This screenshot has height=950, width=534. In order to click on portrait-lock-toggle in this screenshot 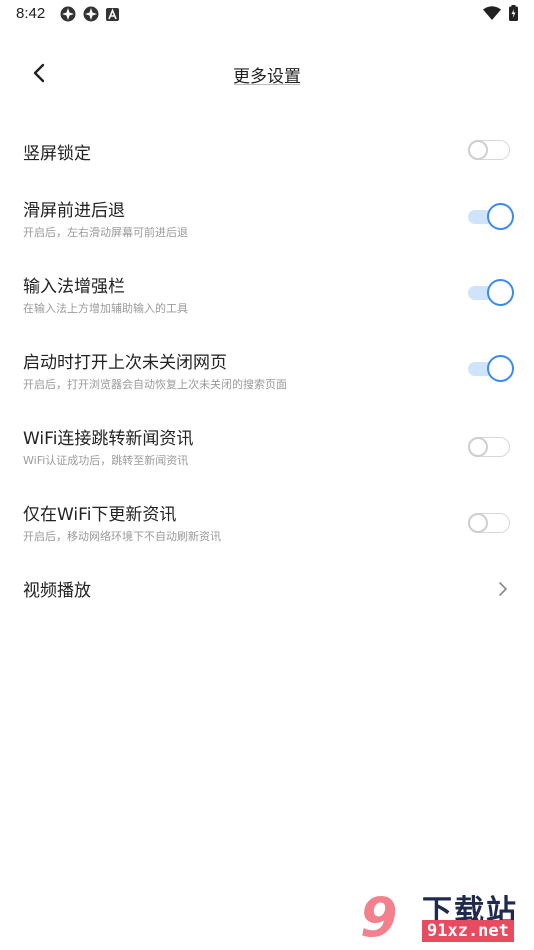, I will do `click(489, 149)`.